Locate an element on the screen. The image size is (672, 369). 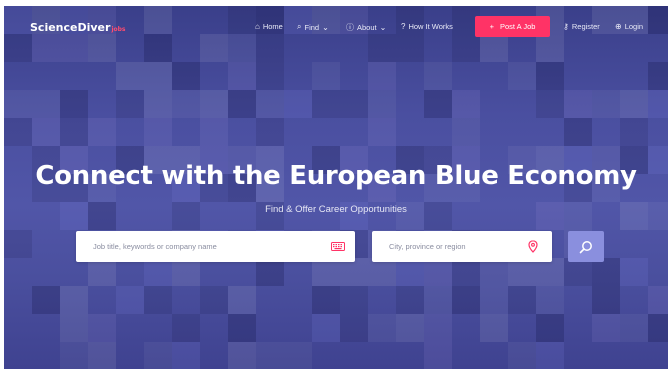
site-logo: ScienceDiverjobs is located at coordinates (78, 27).